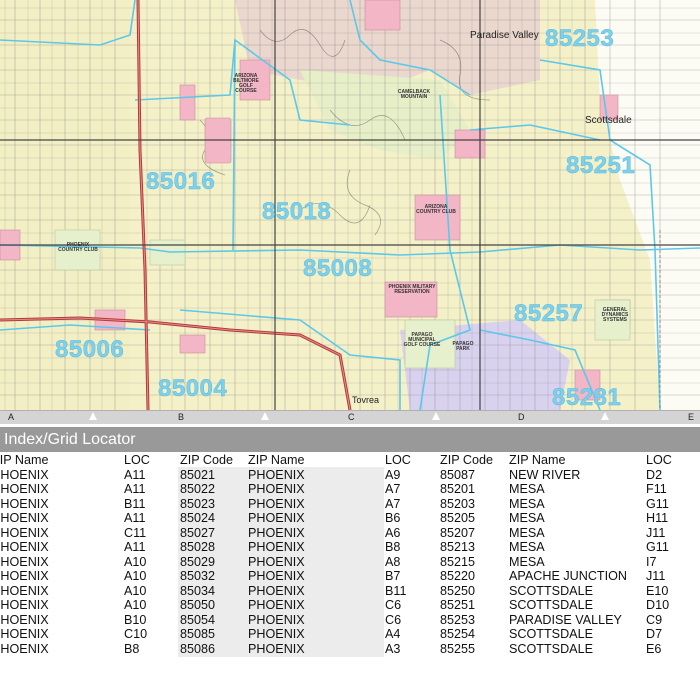  I want to click on index-cell-col3-code: 85220, so click(458, 576).